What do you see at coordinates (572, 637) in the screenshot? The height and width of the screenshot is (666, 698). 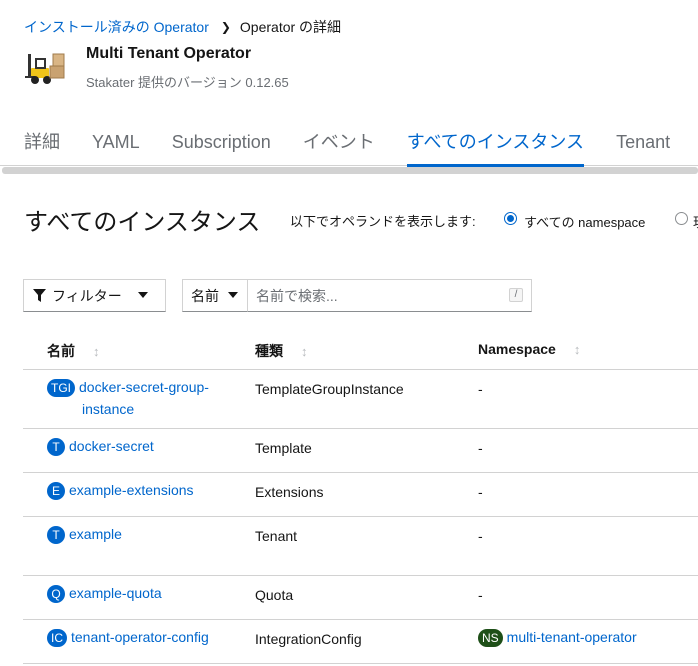 I see `namespace-link: multi-tenant-operator` at bounding box center [572, 637].